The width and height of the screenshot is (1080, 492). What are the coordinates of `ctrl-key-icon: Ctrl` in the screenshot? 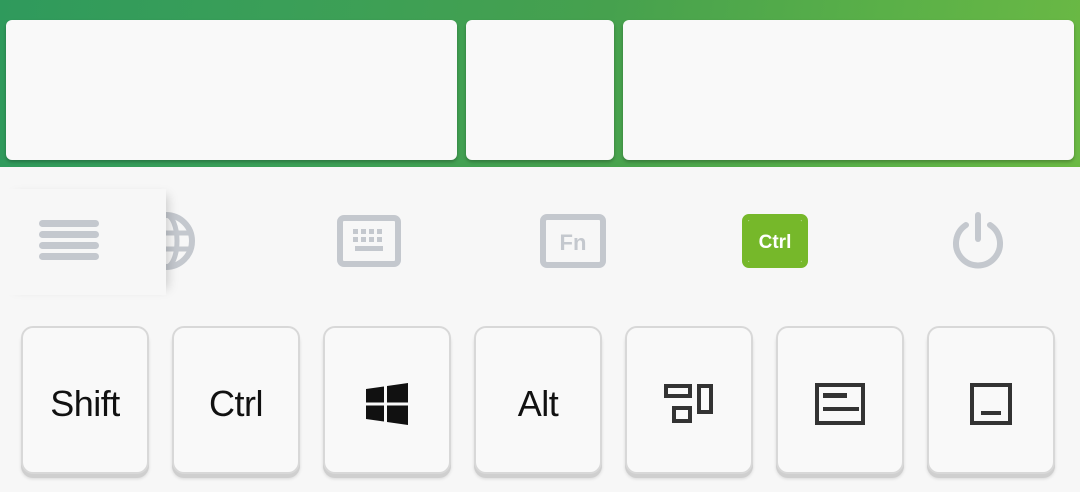 It's located at (775, 241).